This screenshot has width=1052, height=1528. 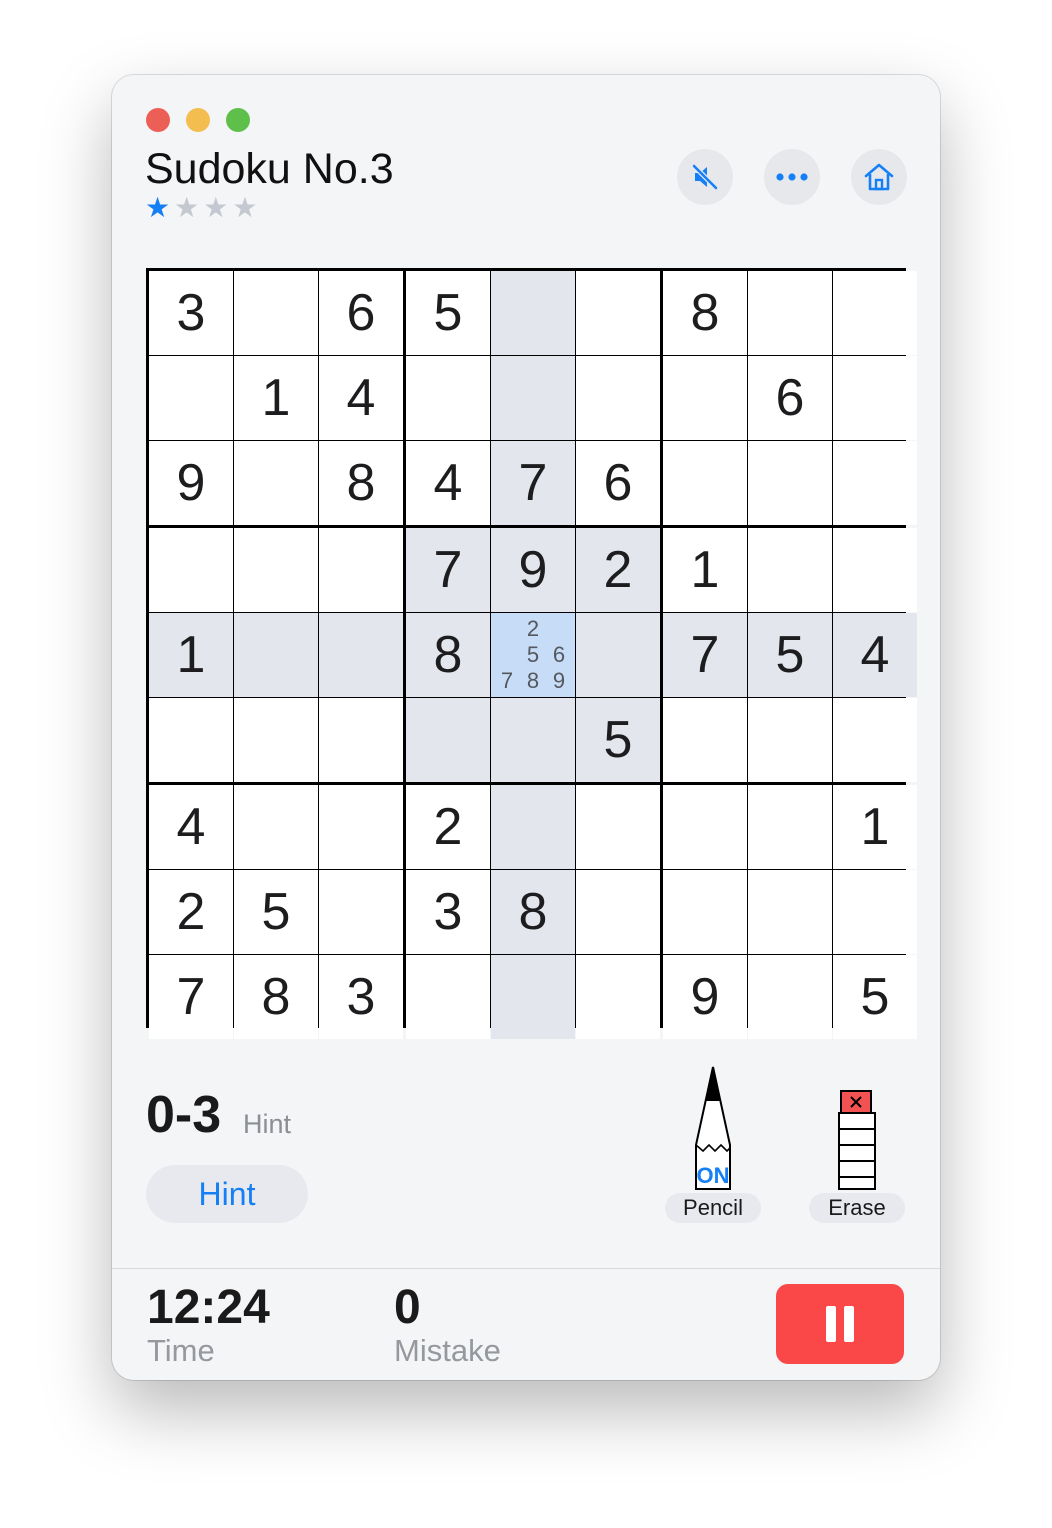 I want to click on pause-button, so click(x=840, y=1324).